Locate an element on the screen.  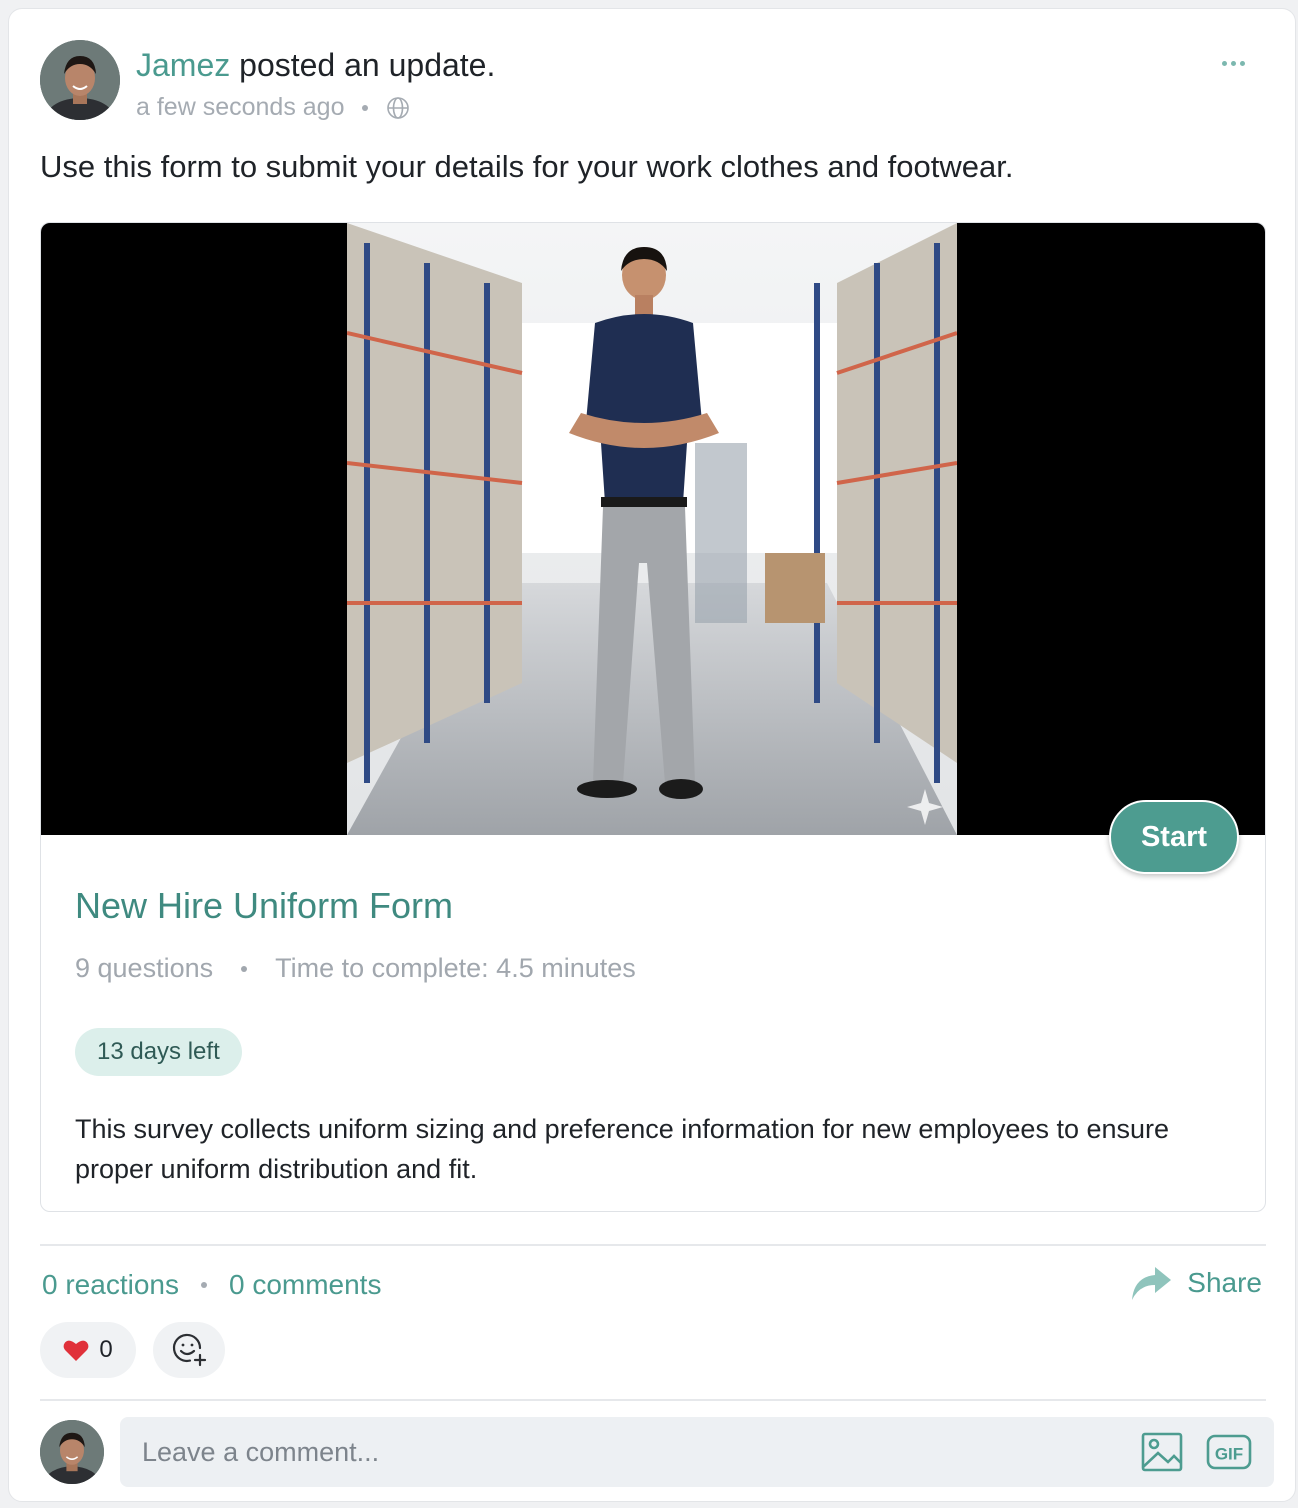
form-title: New Hire Uniform Form is located at coordinates (264, 906).